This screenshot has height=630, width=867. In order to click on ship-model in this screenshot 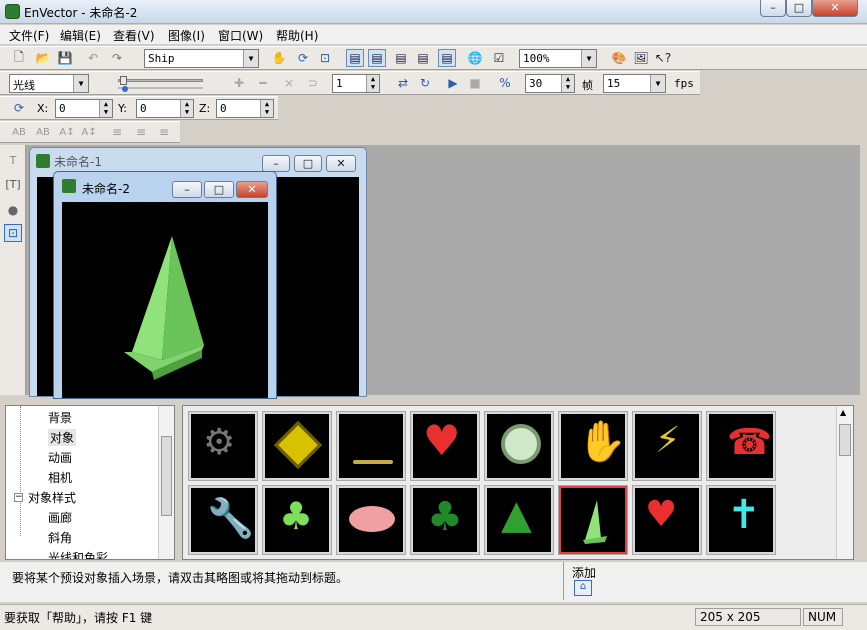, I will do `click(165, 300)`.